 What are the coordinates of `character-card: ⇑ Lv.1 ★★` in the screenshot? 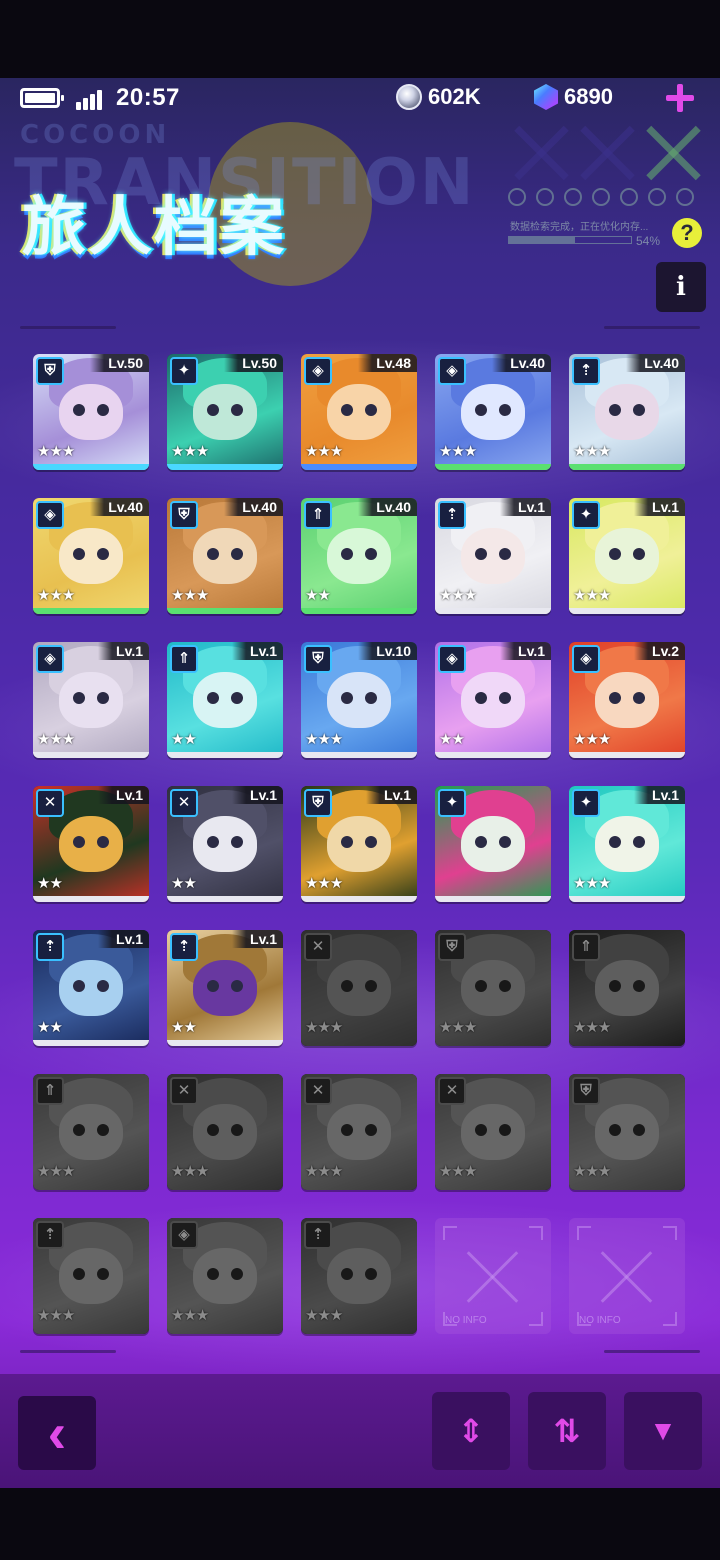 It's located at (225, 700).